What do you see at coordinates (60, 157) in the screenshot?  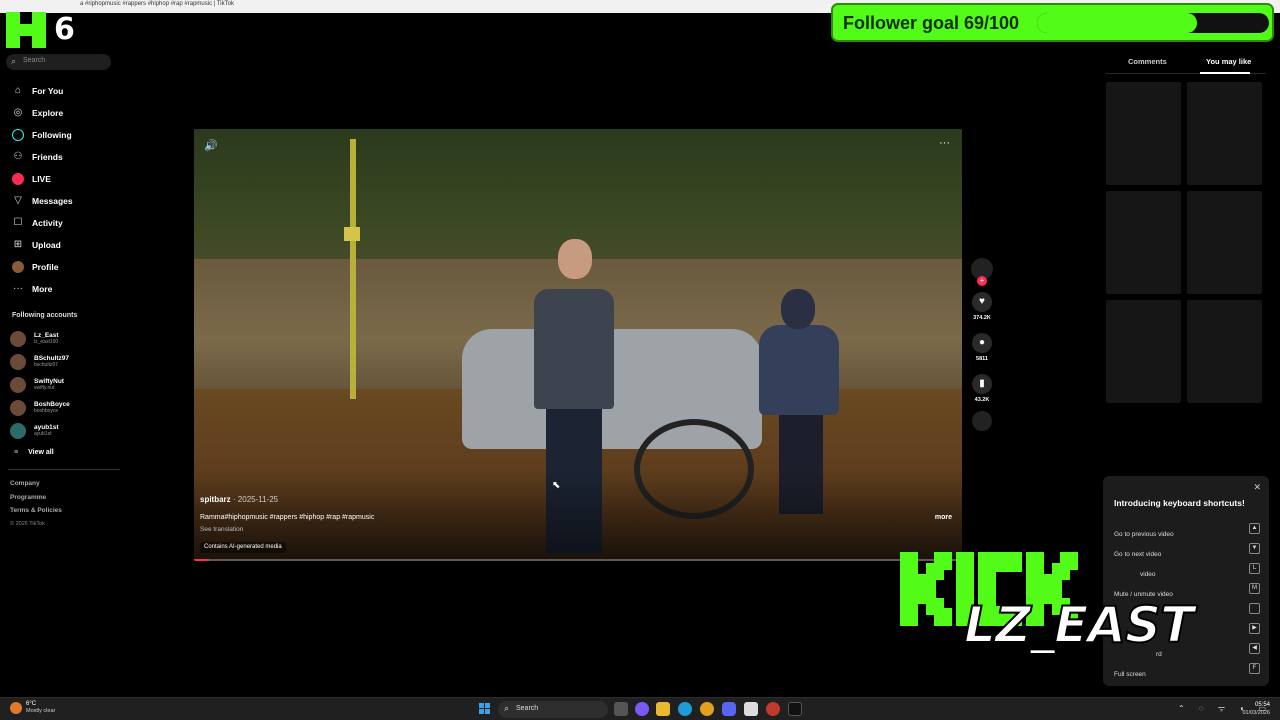 I see `sidebar-item-friends: ⚇ Friends` at bounding box center [60, 157].